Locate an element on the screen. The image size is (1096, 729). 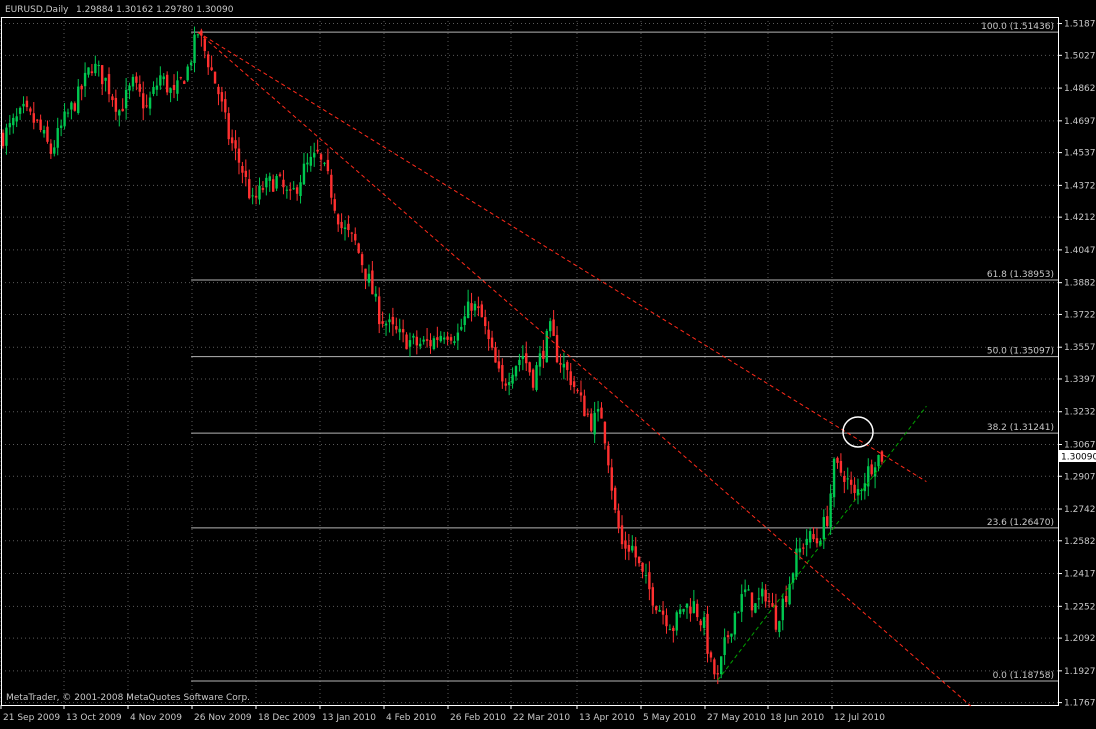
x-tick-label: 26 Nov 2009 is located at coordinates (223, 718).